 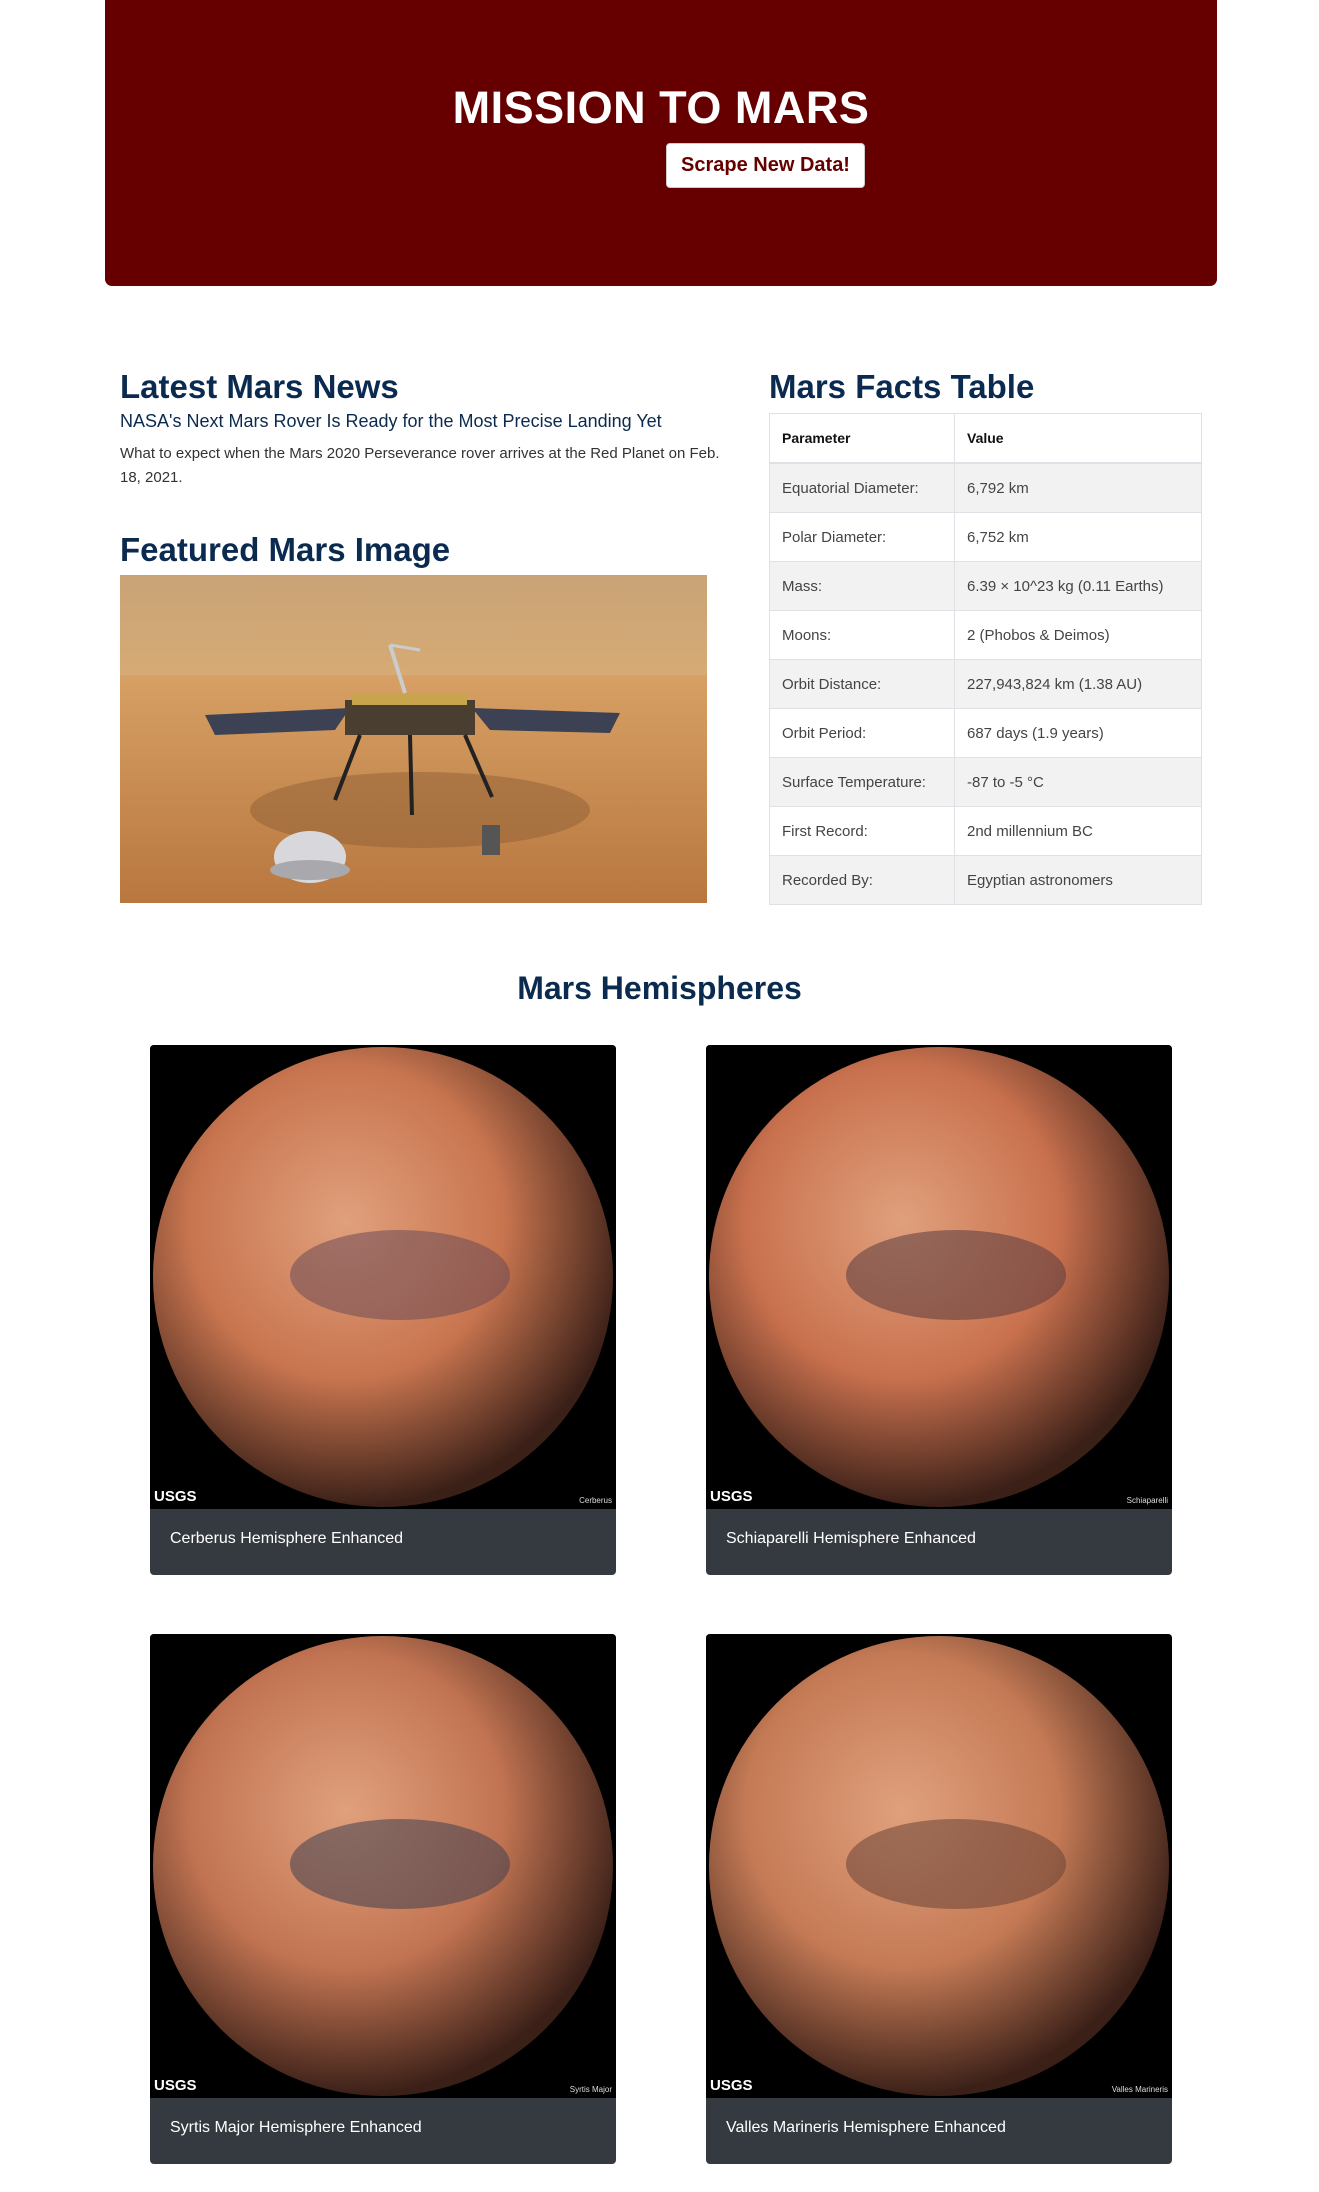 I want to click on hemisphere-image: USGS Schiaparelli, so click(x=939, y=1277).